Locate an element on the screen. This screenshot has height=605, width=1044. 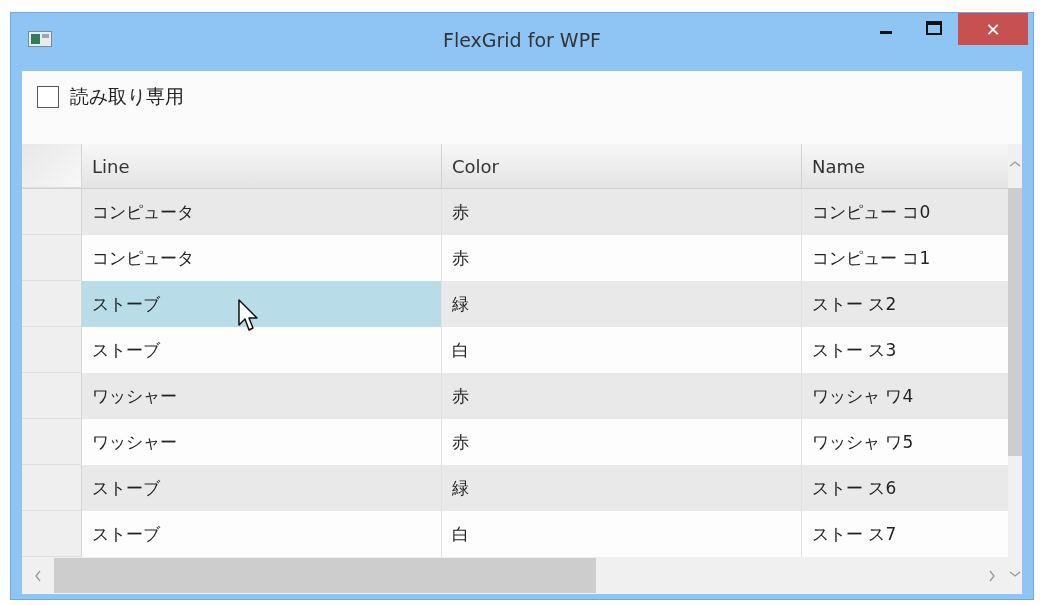
scroll-left-icon is located at coordinates (38, 575).